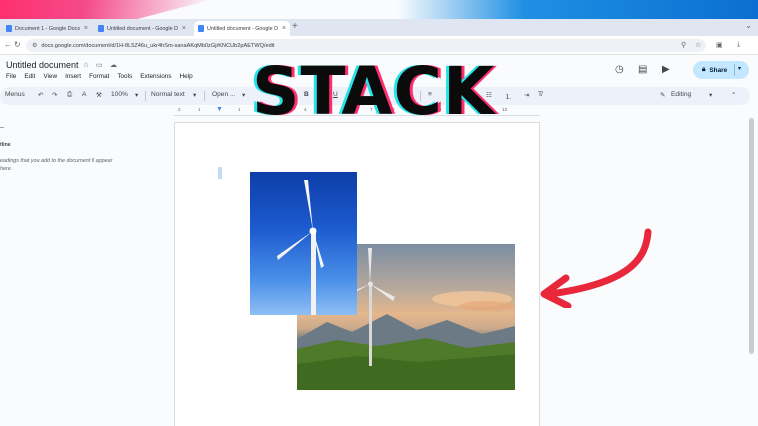 This screenshot has height=426, width=758. I want to click on chevron-up-icon: ⌃, so click(734, 95).